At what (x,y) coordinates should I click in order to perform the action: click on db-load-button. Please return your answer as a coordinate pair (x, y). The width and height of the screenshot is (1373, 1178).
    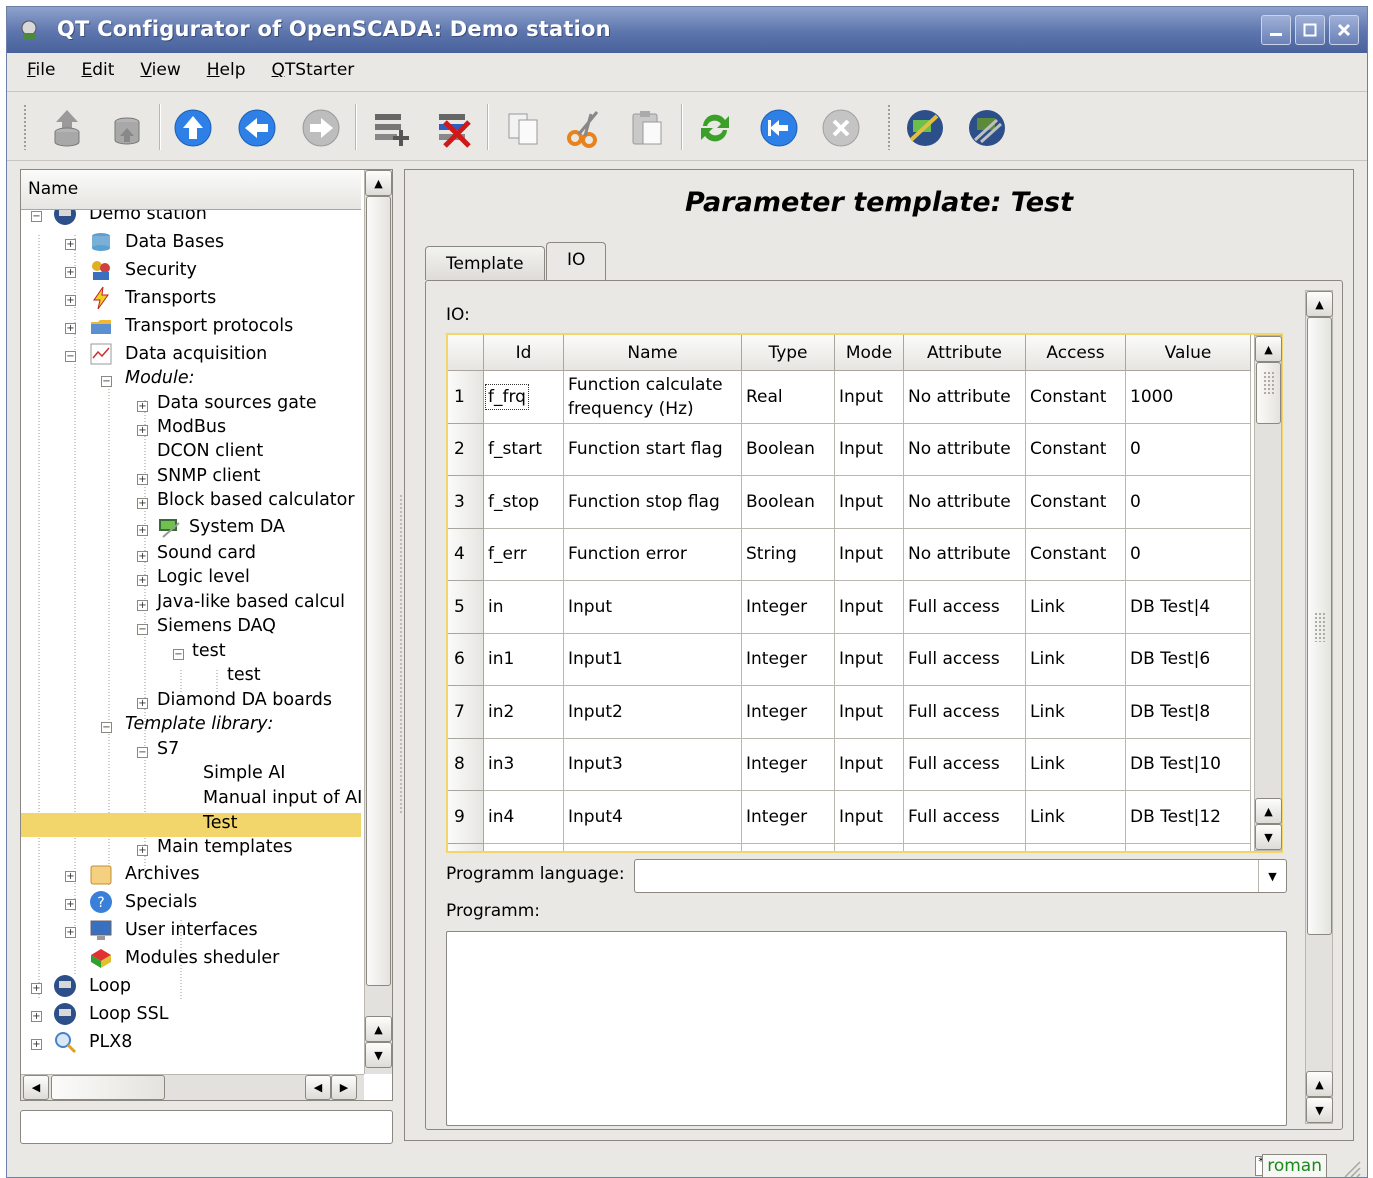
    Looking at the image, I should click on (67, 128).